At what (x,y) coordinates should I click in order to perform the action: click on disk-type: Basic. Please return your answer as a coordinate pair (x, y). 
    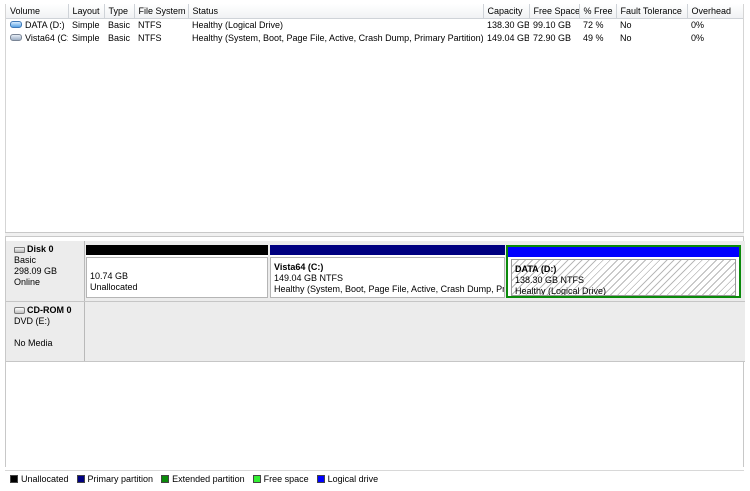
    Looking at the image, I should click on (25, 260).